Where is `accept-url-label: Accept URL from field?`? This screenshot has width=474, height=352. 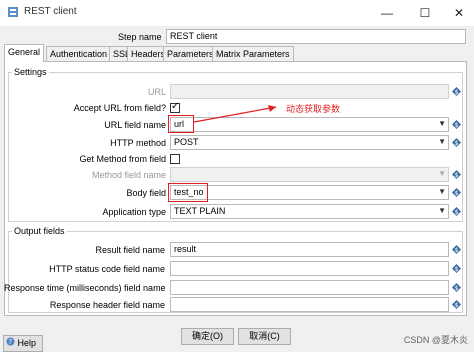
accept-url-label: Accept URL from field? is located at coordinates (119, 108).